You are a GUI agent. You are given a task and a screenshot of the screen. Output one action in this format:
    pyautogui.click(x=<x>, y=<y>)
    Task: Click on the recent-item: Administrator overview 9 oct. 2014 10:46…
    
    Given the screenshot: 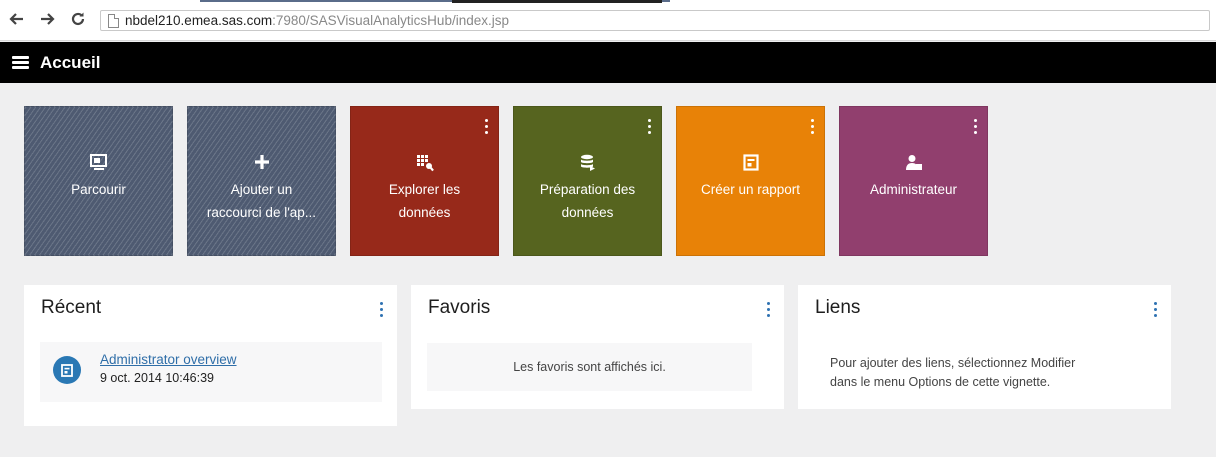 What is the action you would take?
    pyautogui.click(x=211, y=372)
    